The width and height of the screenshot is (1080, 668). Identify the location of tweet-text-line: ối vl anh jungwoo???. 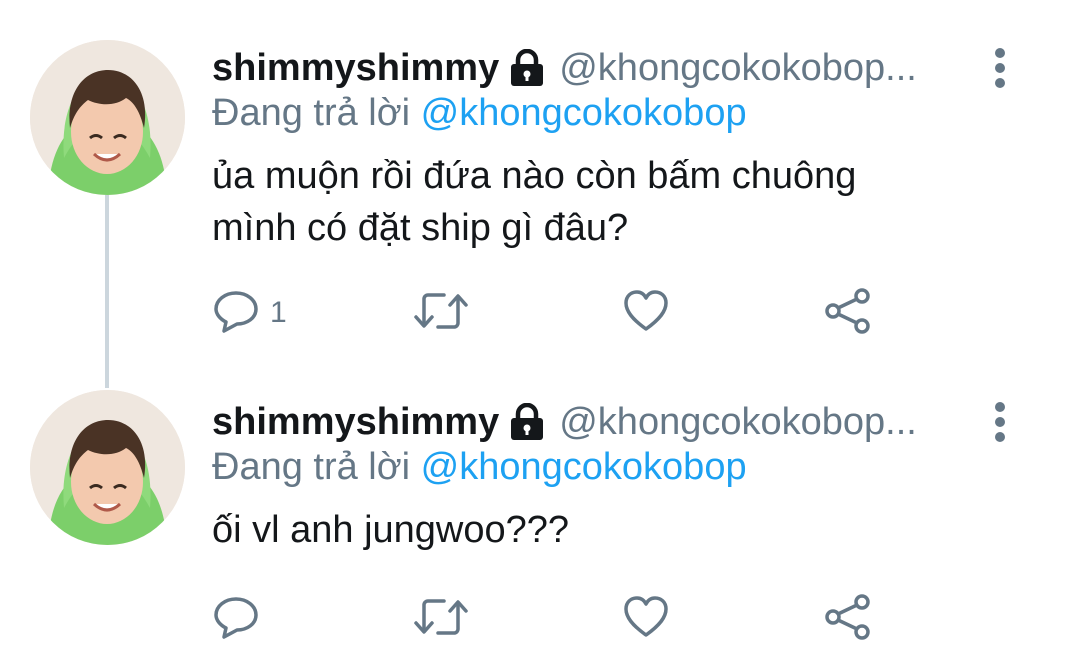
(391, 530).